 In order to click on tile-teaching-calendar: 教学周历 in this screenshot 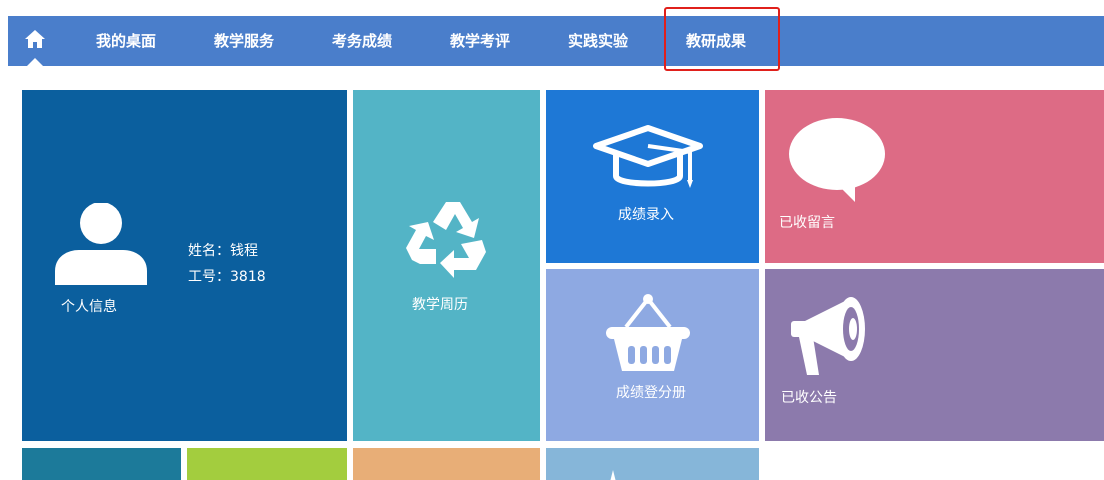, I will do `click(446, 265)`.